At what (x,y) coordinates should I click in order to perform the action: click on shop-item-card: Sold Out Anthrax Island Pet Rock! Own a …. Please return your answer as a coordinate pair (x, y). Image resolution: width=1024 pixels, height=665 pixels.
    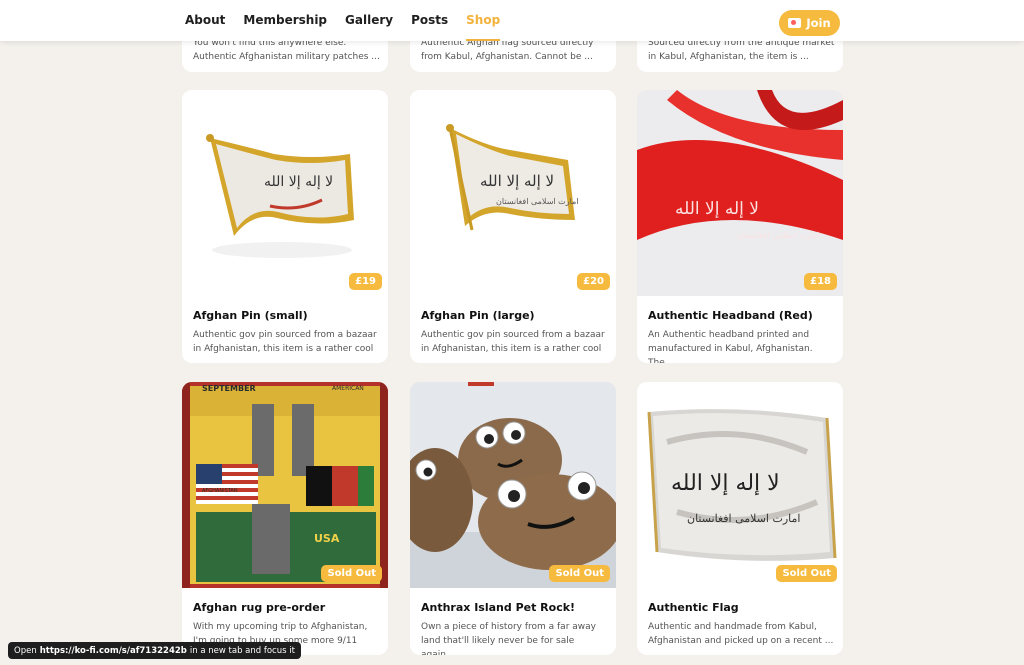
    Looking at the image, I should click on (513, 518).